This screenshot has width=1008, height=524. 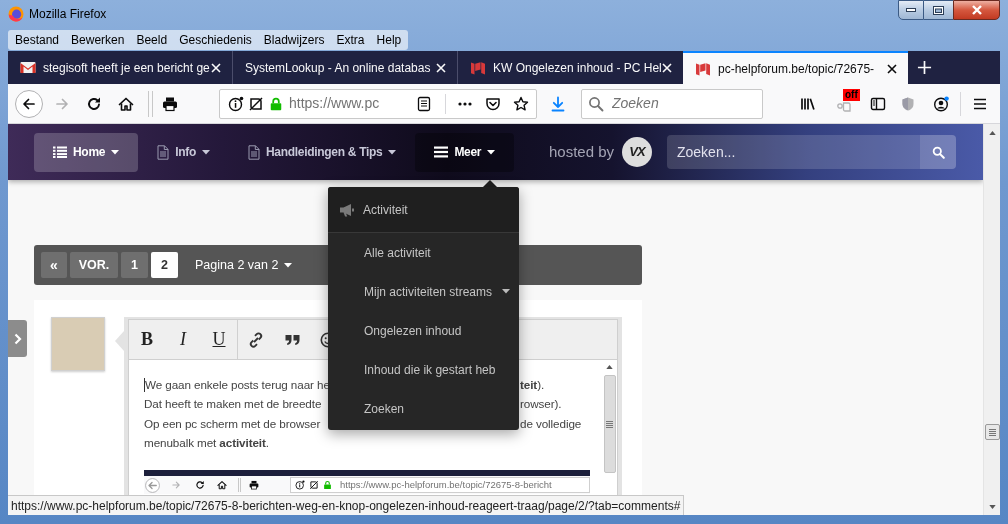 I want to click on minimize-icon, so click(x=911, y=10).